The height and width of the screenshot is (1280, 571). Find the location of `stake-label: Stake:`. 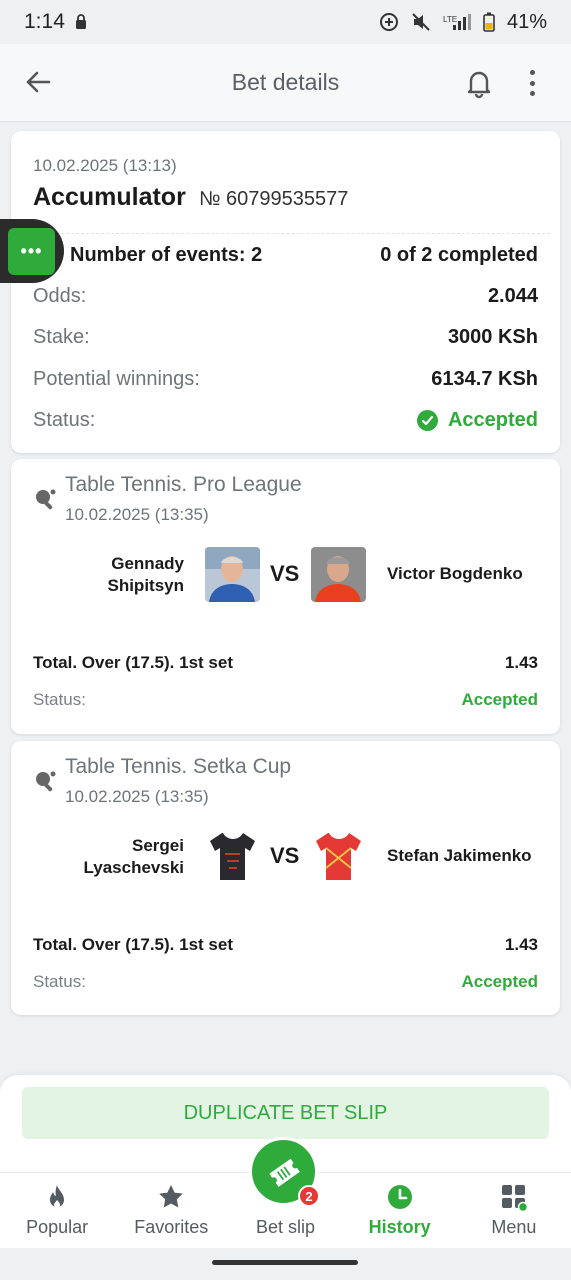

stake-label: Stake: is located at coordinates (61, 337).